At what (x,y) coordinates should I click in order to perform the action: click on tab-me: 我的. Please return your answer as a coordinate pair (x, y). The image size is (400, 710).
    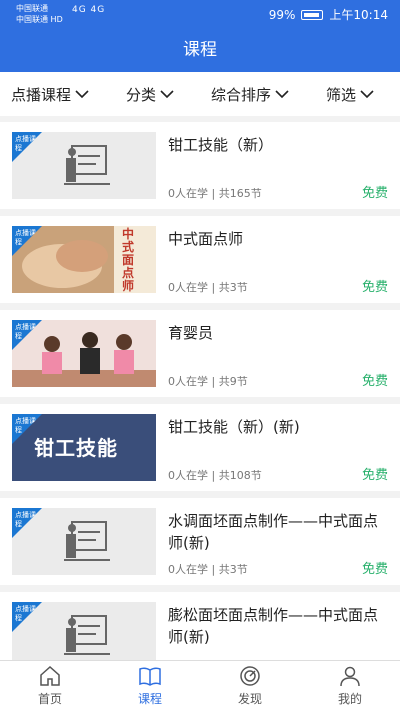
    Looking at the image, I should click on (350, 685).